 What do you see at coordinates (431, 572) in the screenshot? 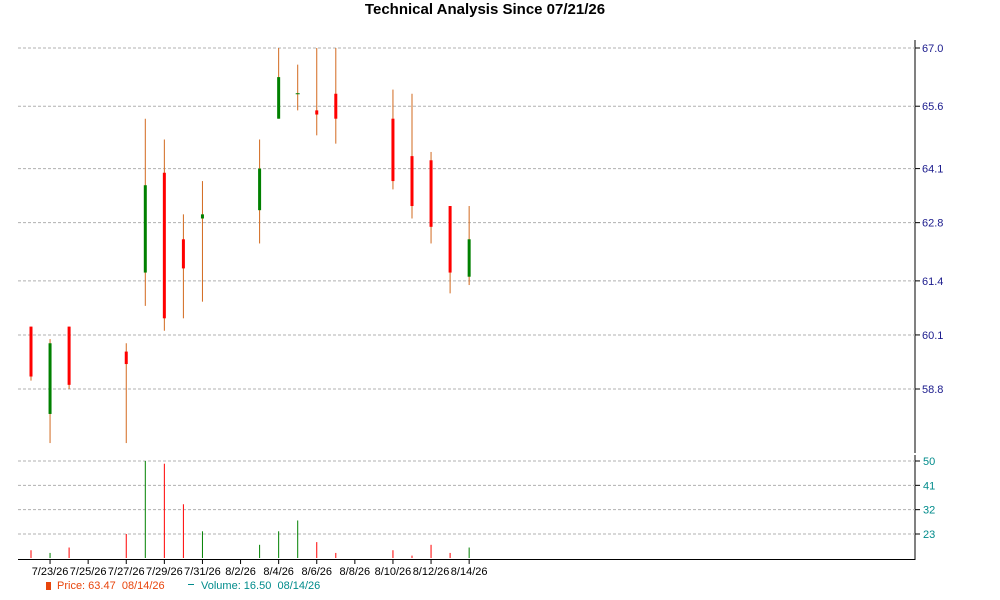
I see `x-tick-label: 8/12/26` at bounding box center [431, 572].